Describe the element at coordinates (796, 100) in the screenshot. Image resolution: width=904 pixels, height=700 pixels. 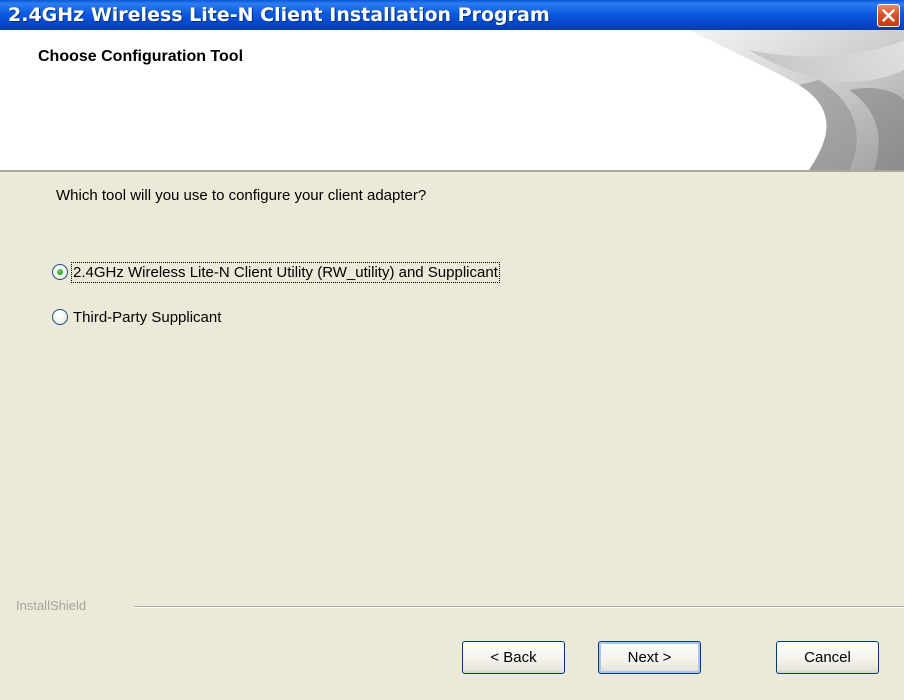
I see `header-decoration-graphic` at that location.